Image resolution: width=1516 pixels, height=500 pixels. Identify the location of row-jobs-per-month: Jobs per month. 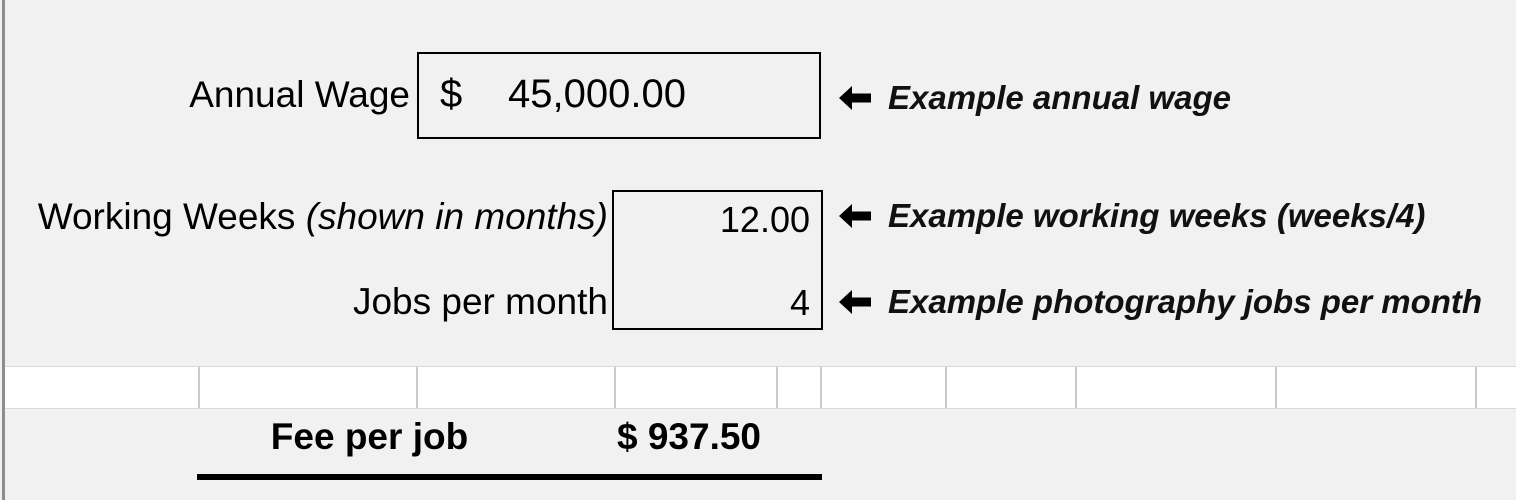
(304, 301).